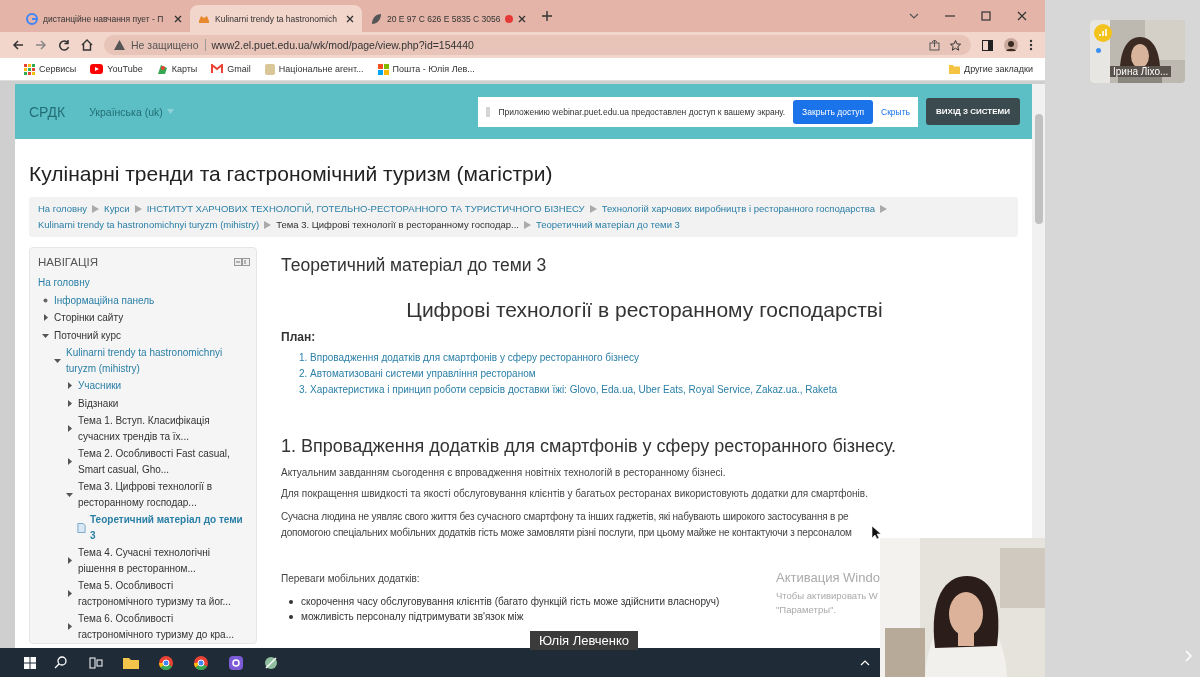 Image resolution: width=1200 pixels, height=677 pixels. Describe the element at coordinates (152, 335) in the screenshot. I see `nav-item: Поточний курс` at that location.